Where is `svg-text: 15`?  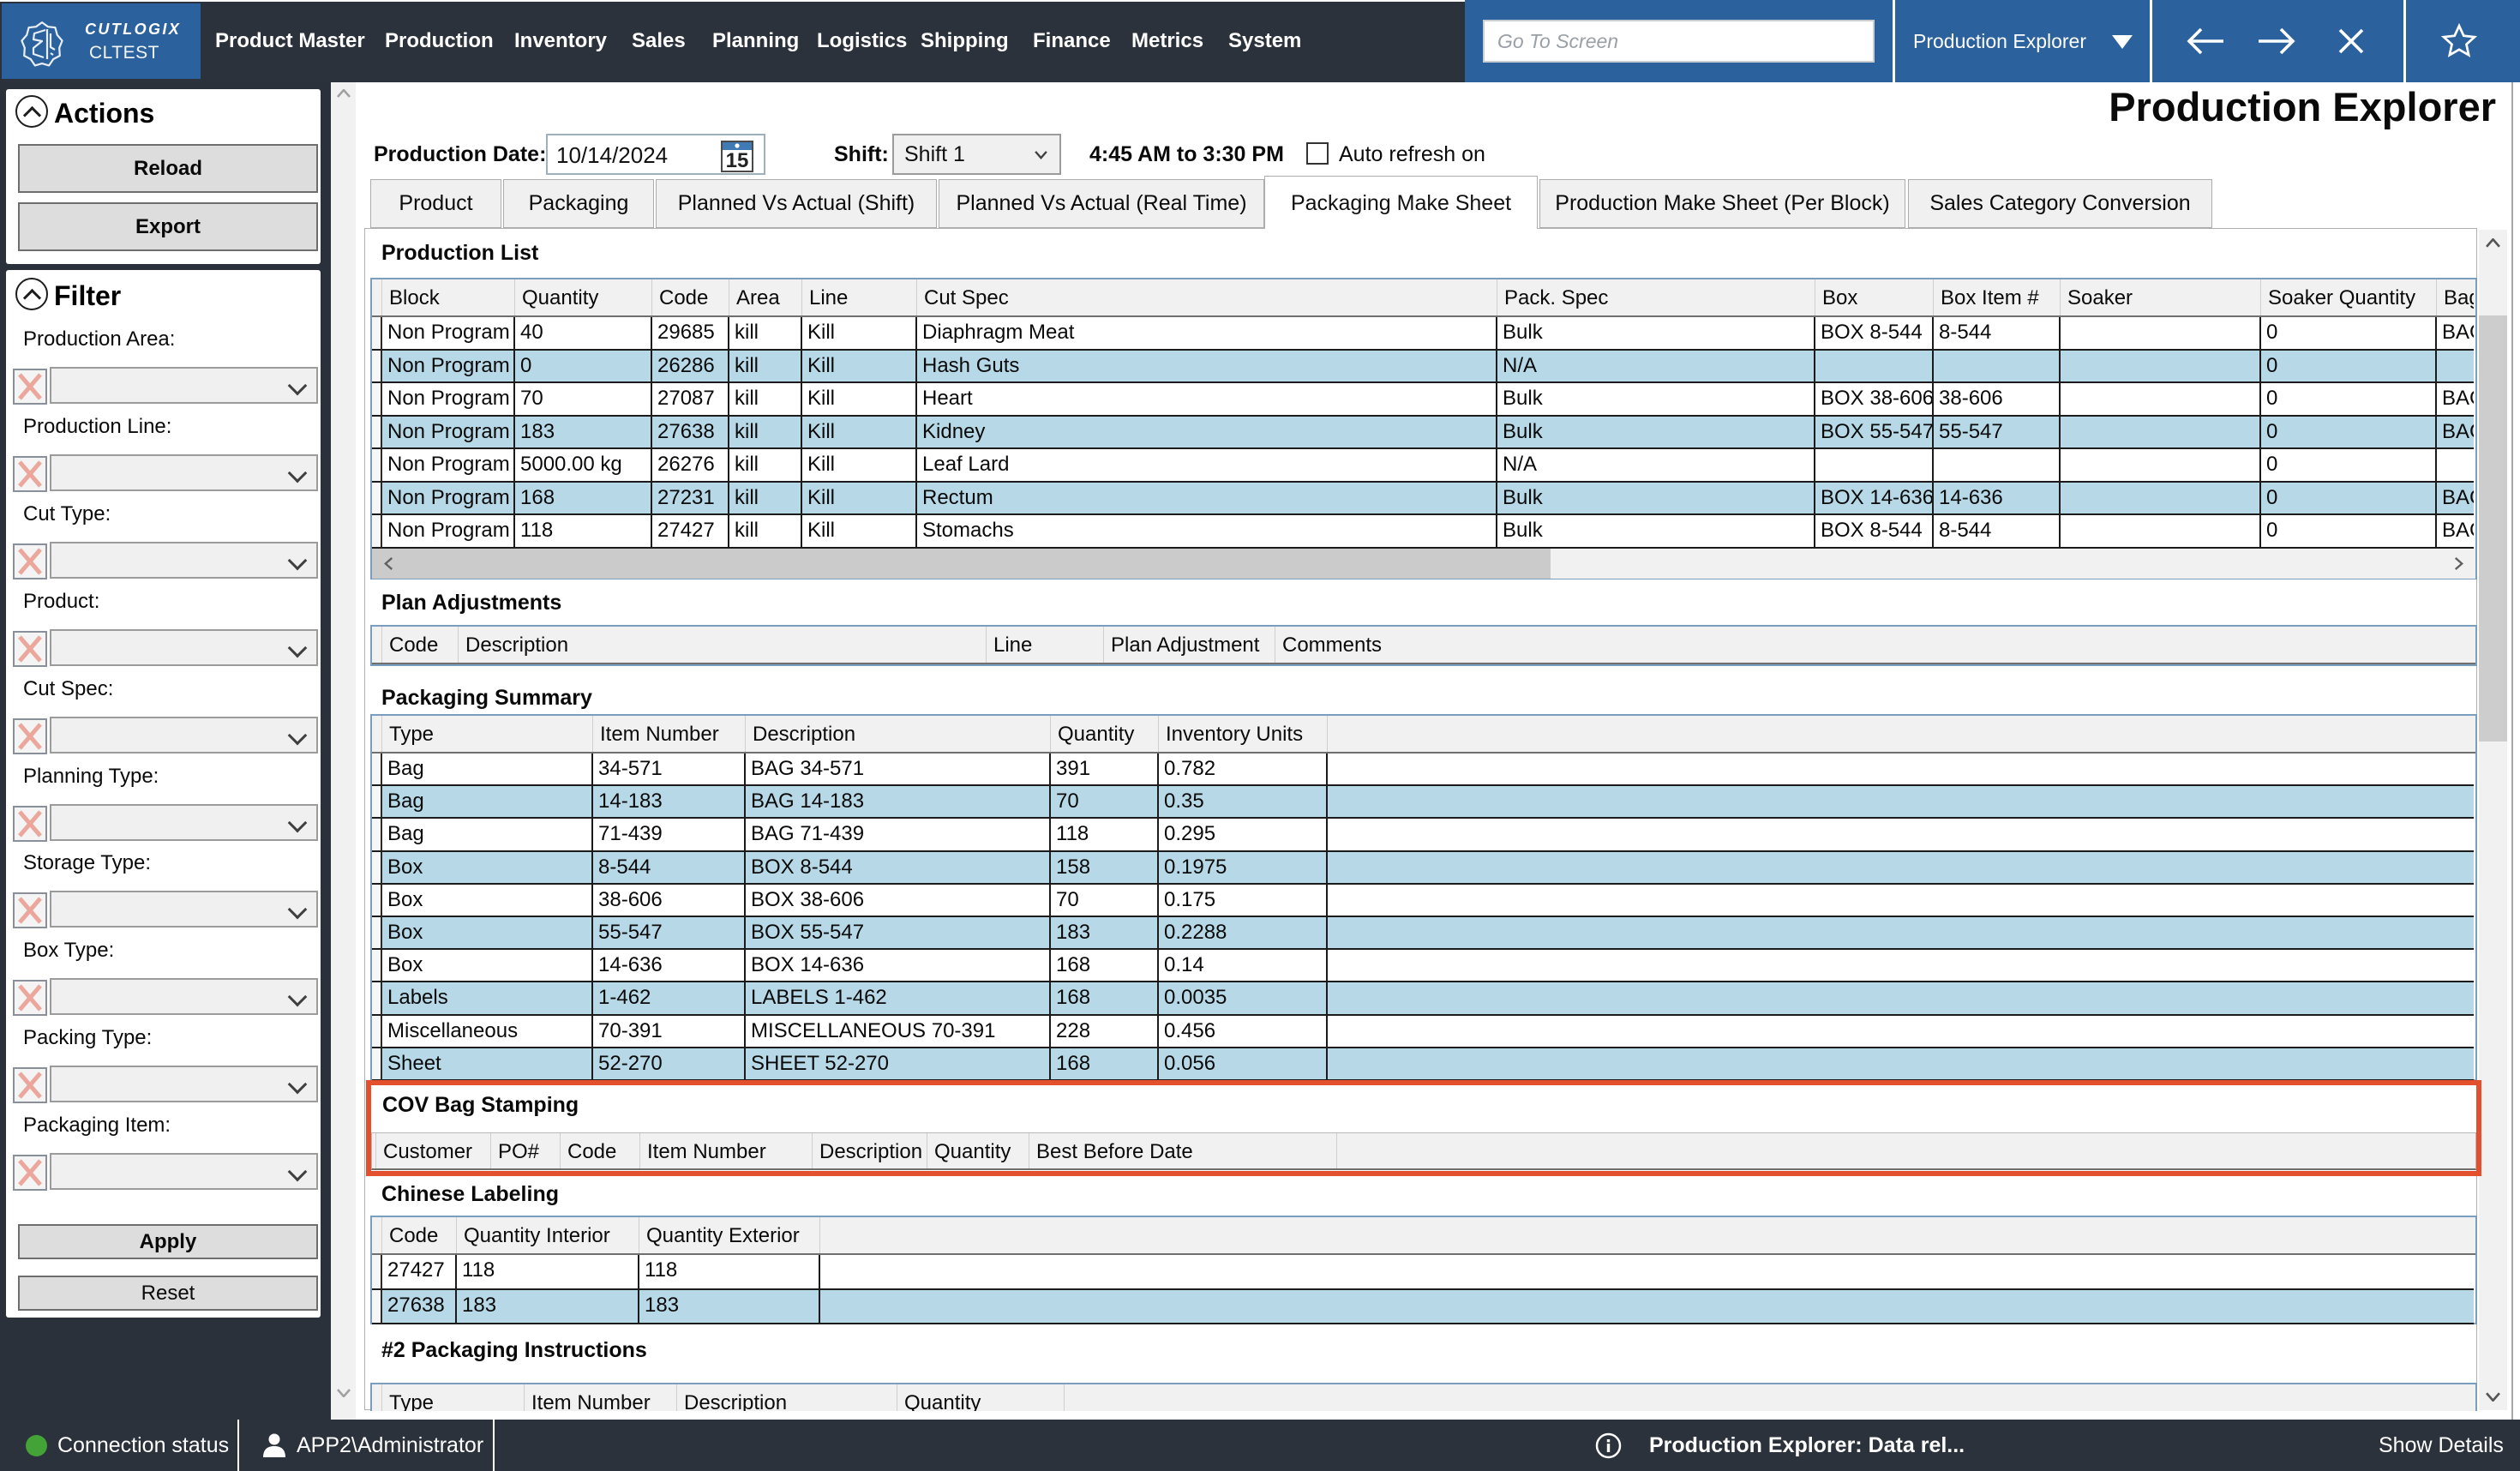 svg-text: 15 is located at coordinates (737, 160).